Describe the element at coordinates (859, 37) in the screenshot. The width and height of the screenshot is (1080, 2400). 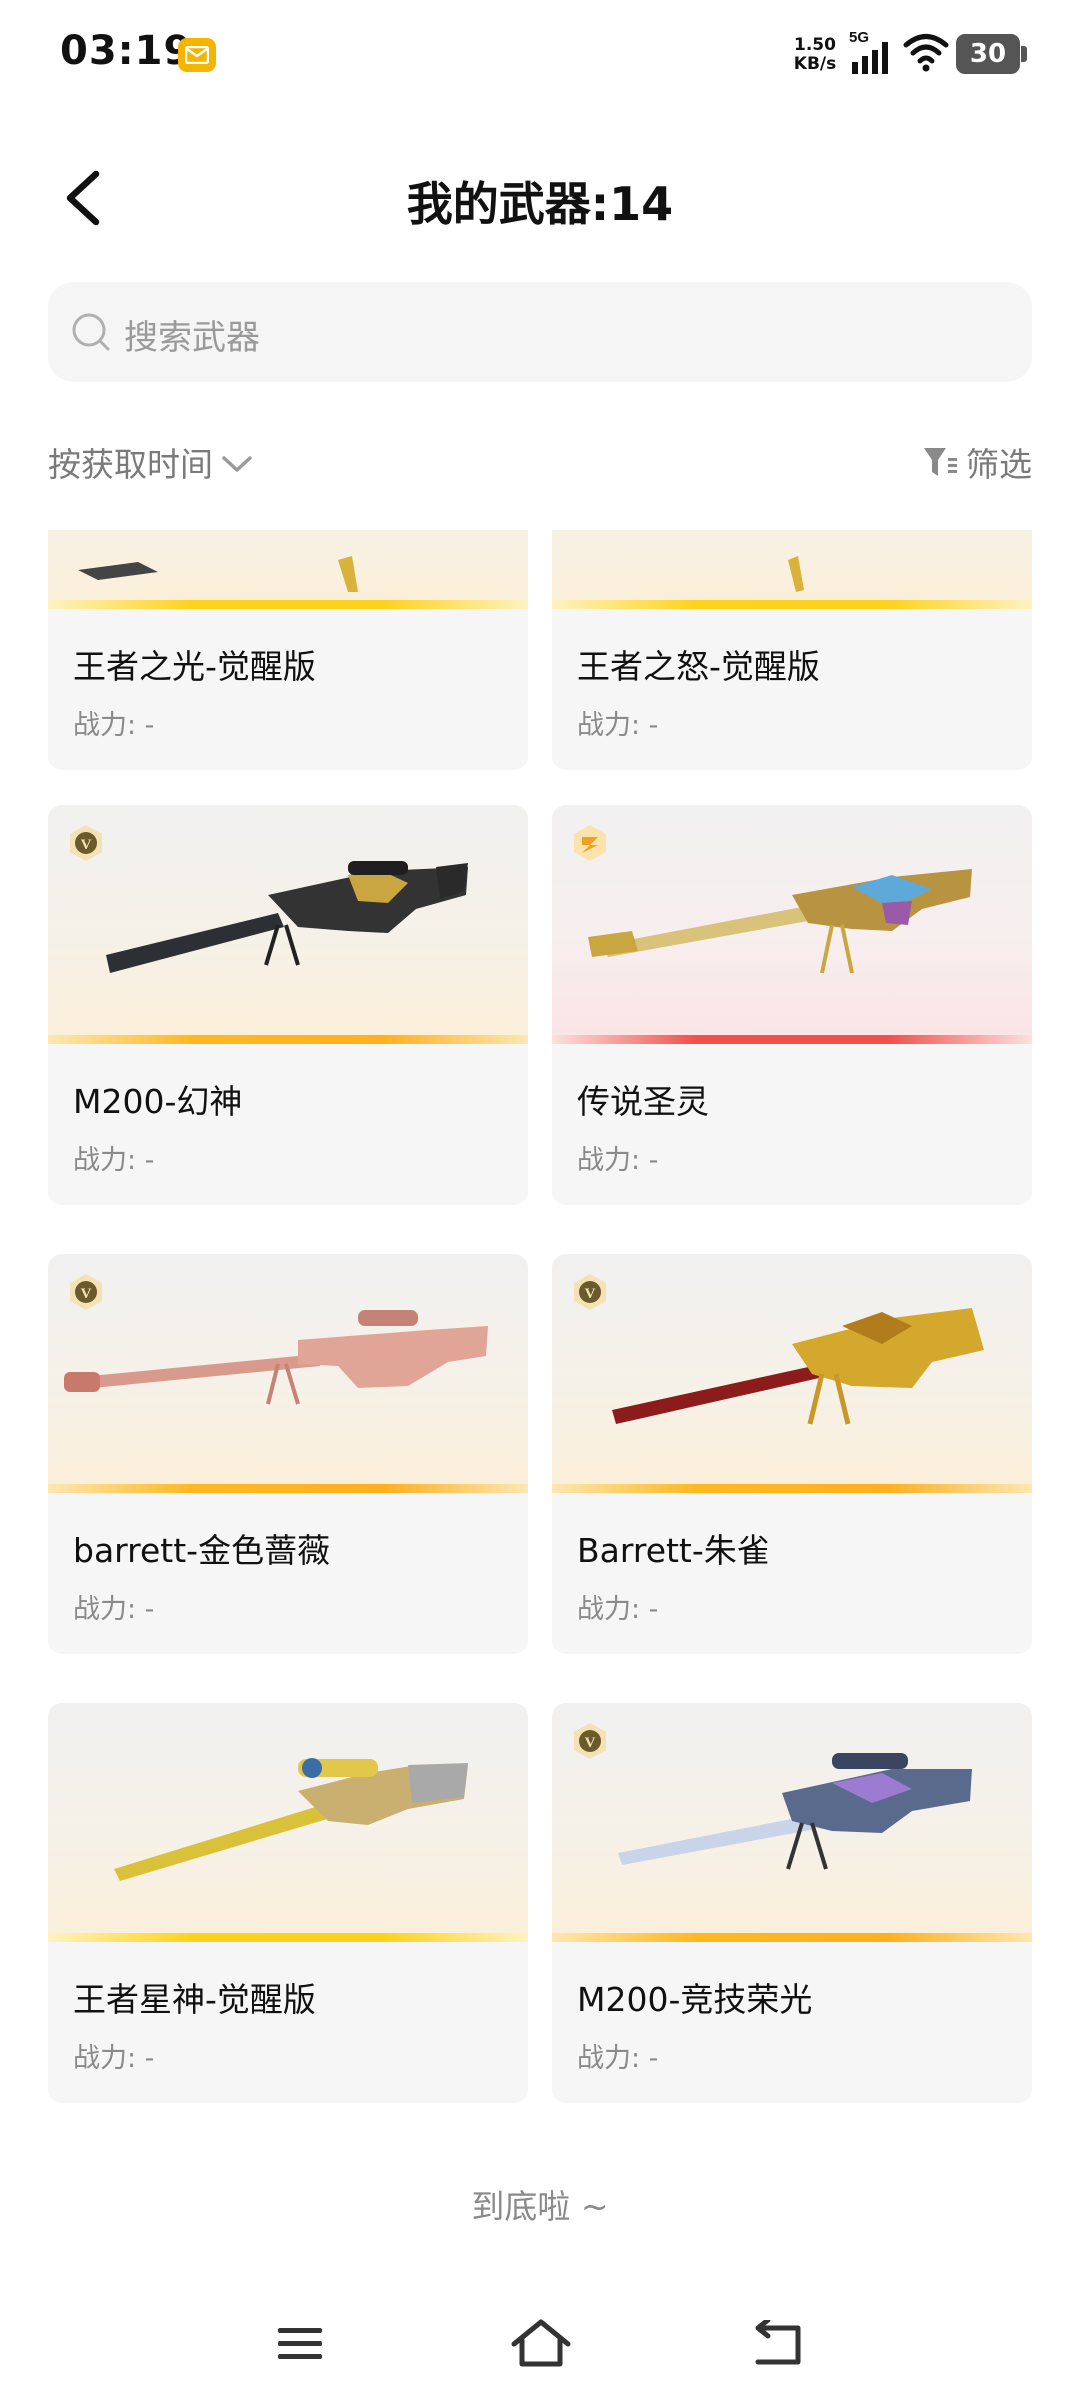
I see `network-type: 5G` at that location.